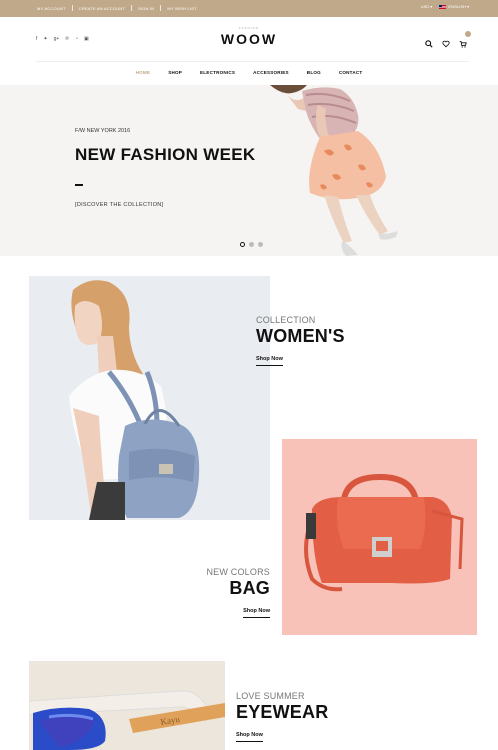 This screenshot has width=498, height=750. I want to click on sunglasses-photo: Kayu, so click(127, 720).